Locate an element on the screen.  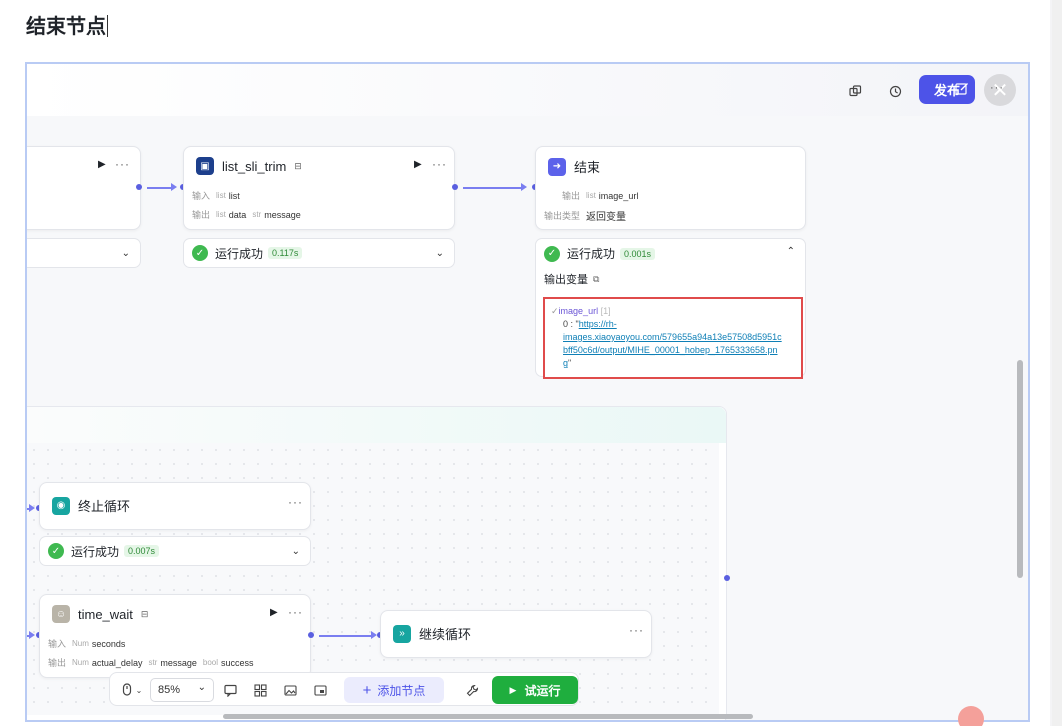
zoom-select: 85% ⌄ is located at coordinates (182, 690).